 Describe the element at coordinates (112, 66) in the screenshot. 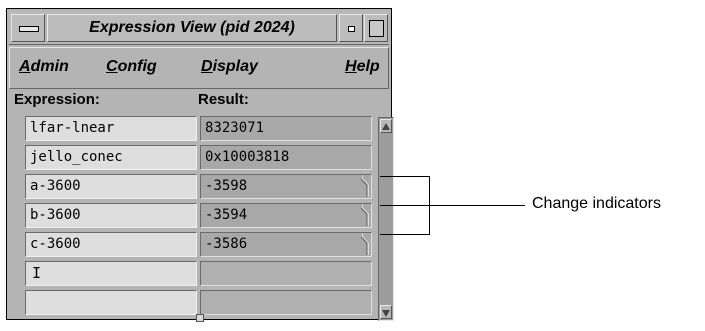

I see `menu-config-mnemonic: C` at that location.